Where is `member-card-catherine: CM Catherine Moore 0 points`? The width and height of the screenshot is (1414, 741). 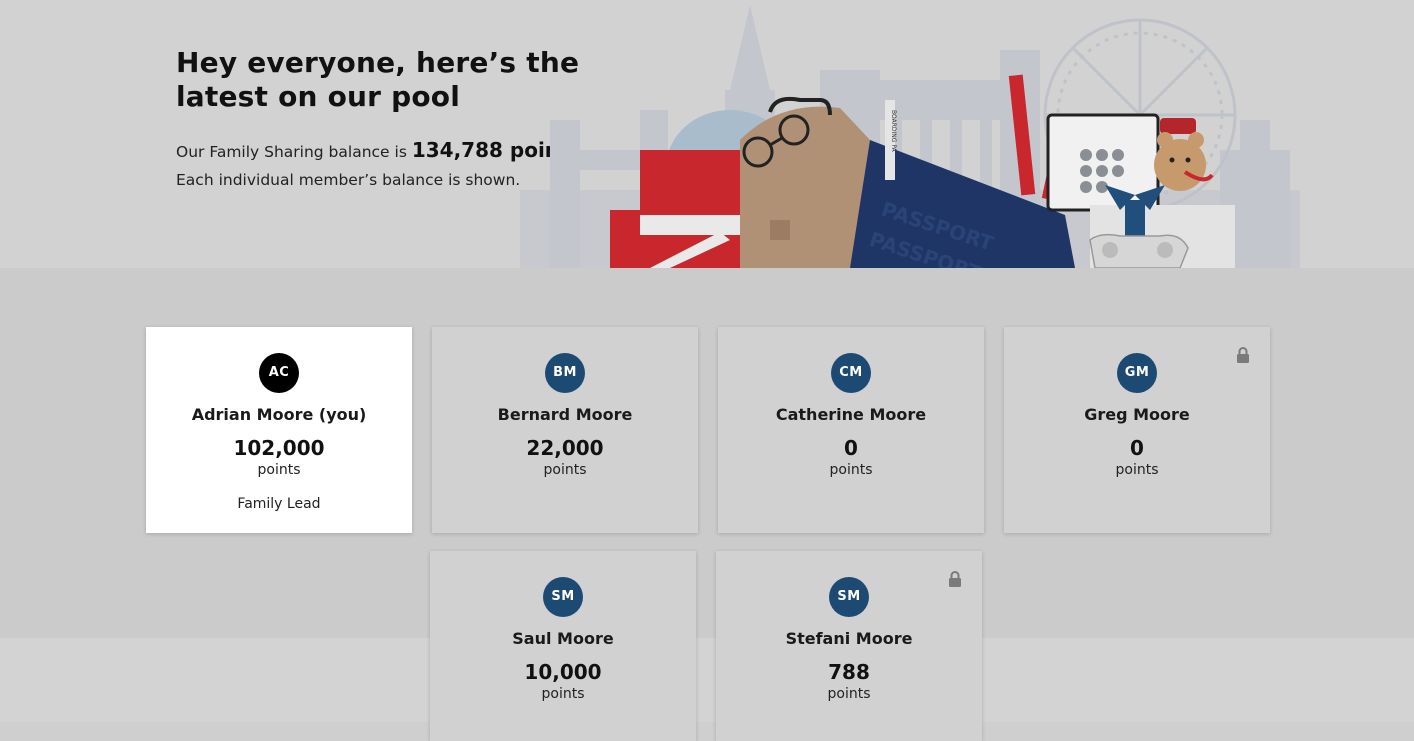 member-card-catherine: CM Catherine Moore 0 points is located at coordinates (851, 430).